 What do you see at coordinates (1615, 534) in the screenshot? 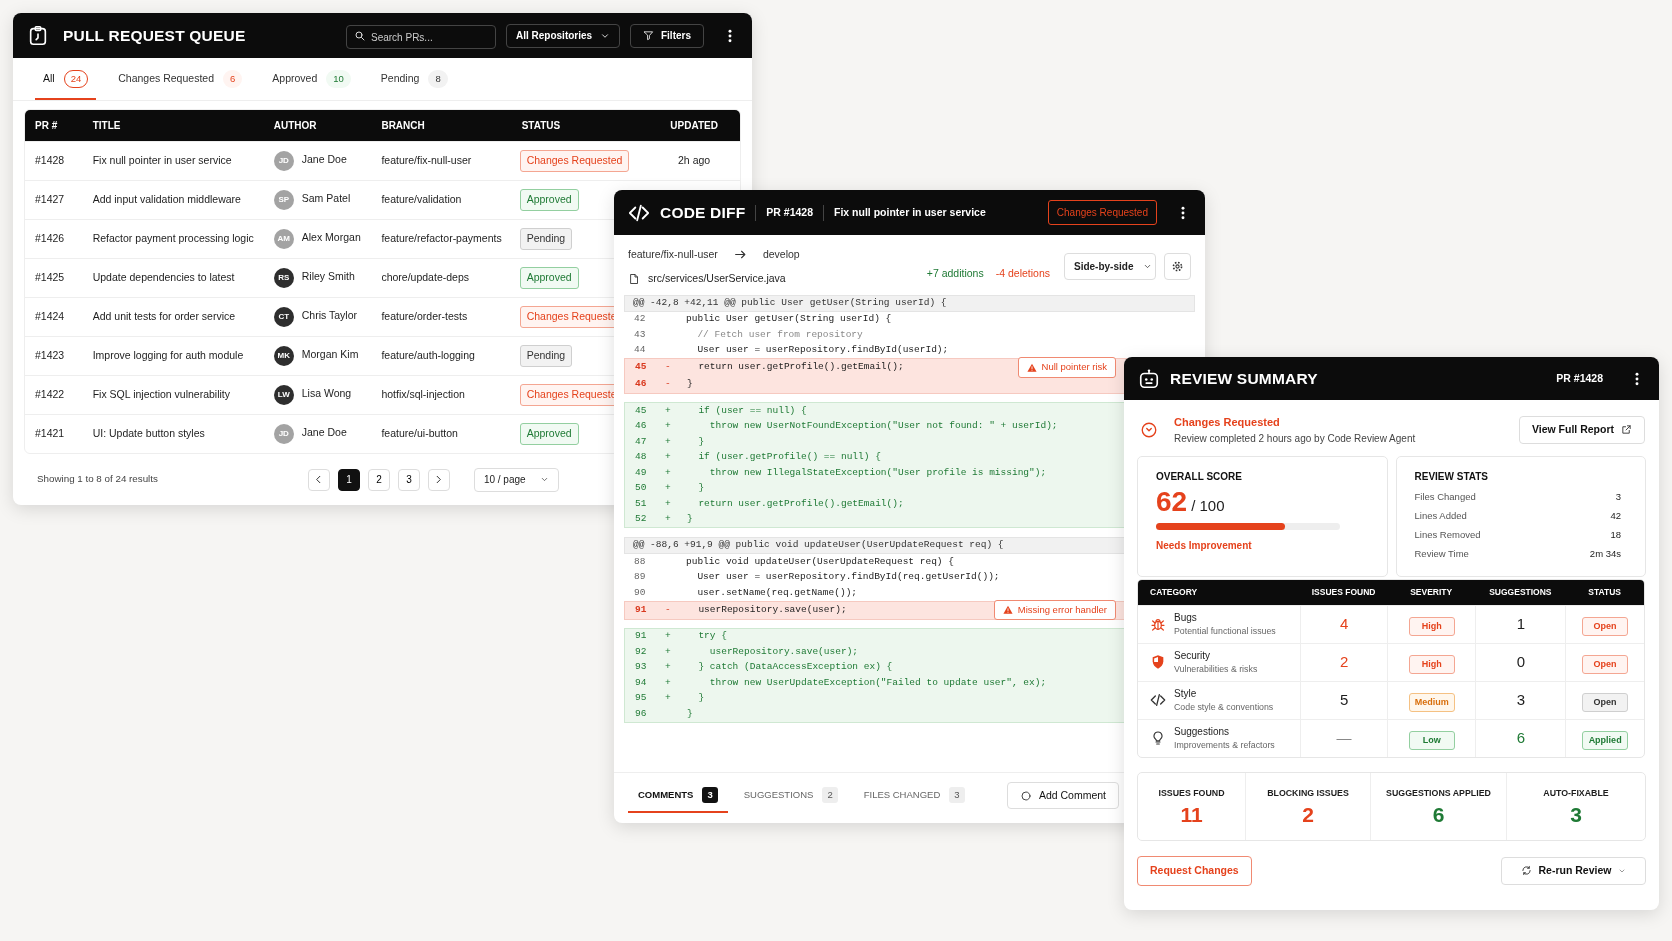
I see `stat-value: 18` at bounding box center [1615, 534].